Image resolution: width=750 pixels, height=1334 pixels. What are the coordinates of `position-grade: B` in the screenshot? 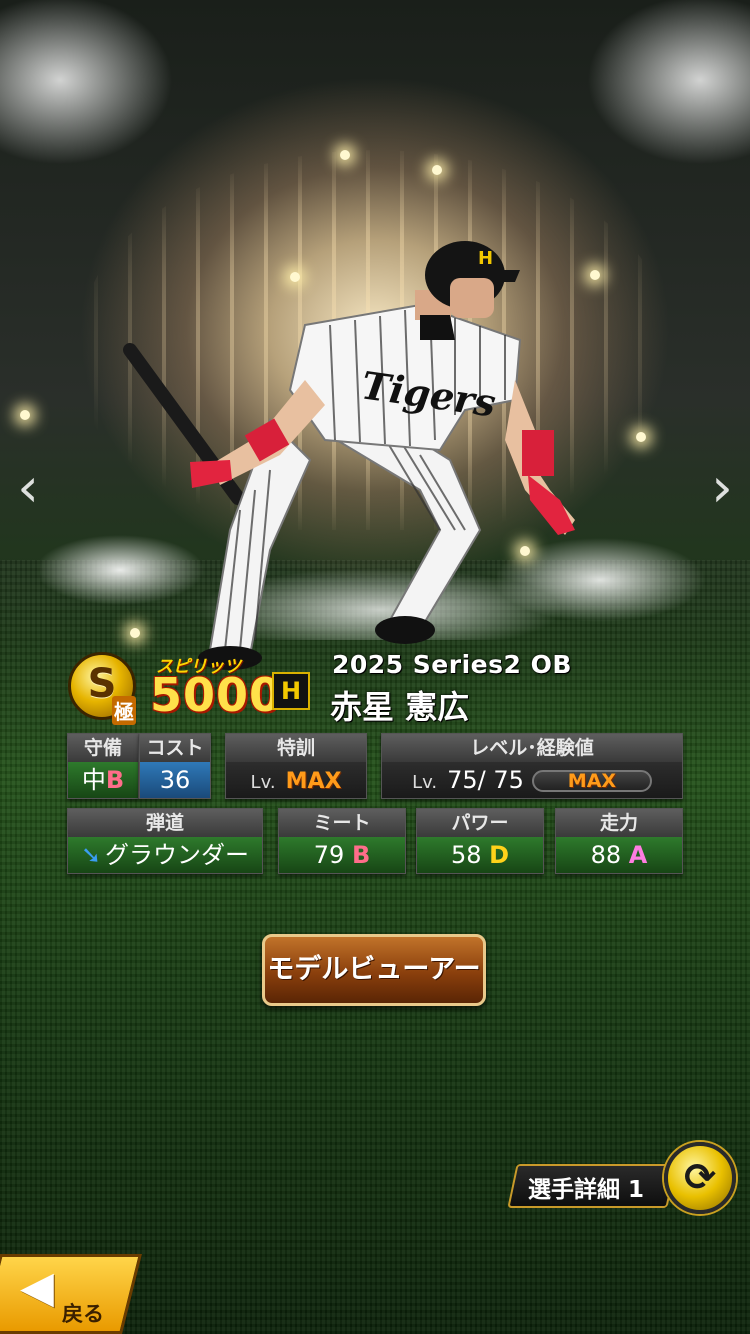 It's located at (115, 780).